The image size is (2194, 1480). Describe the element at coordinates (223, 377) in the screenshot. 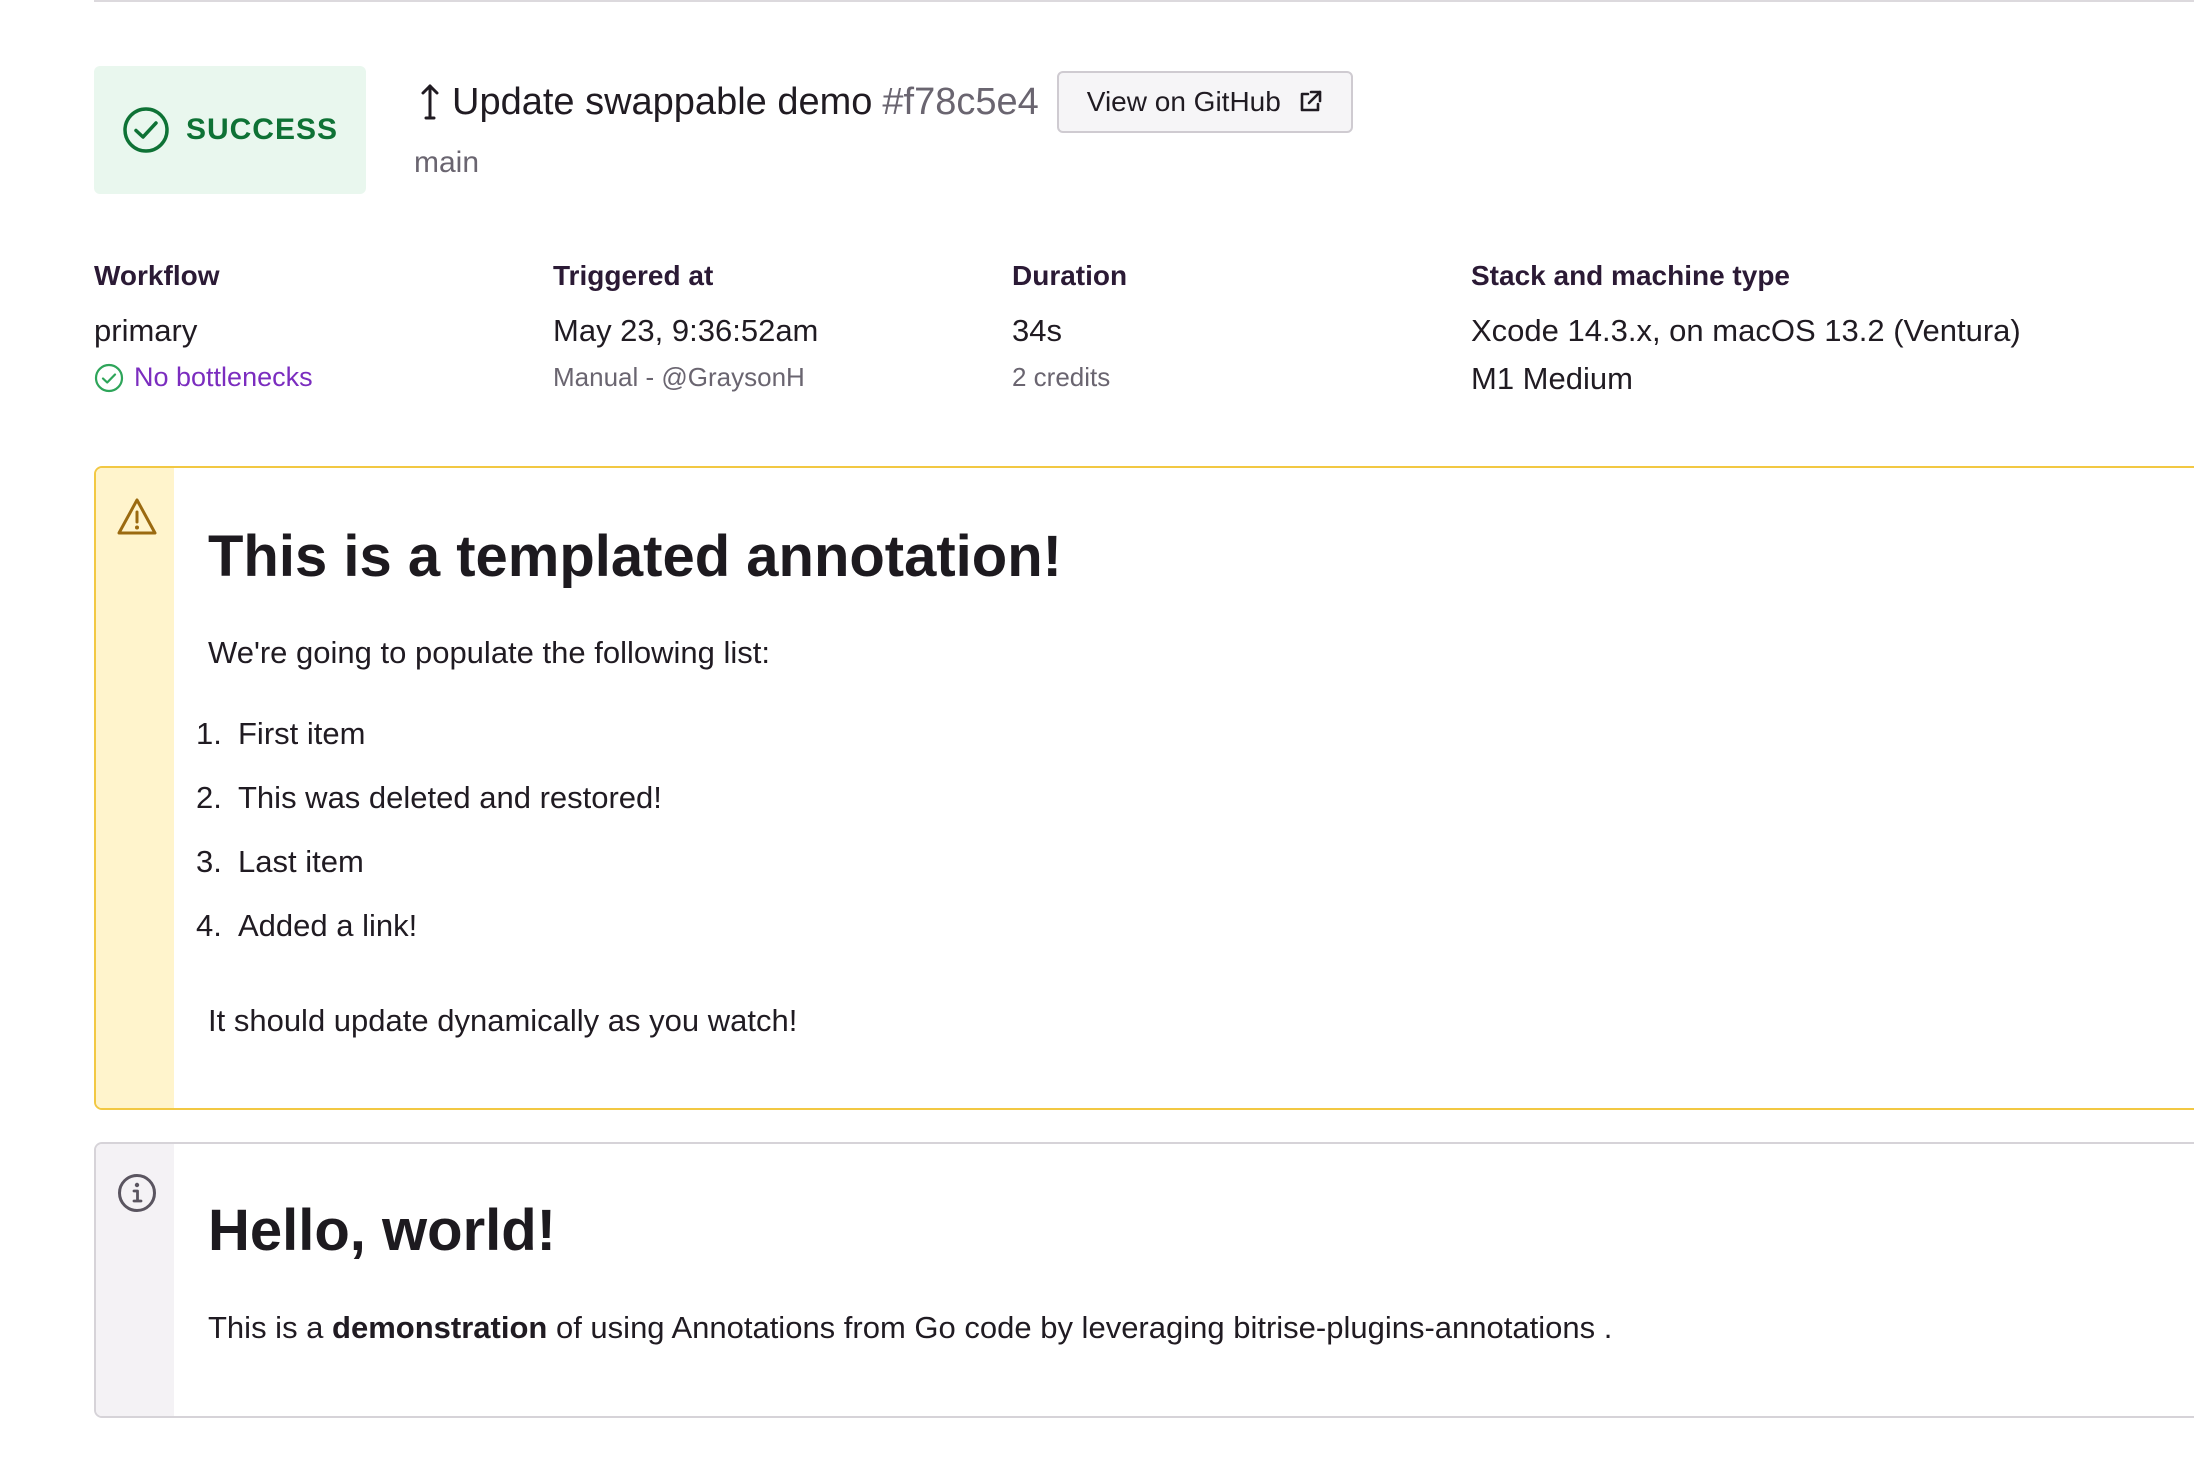

I see `no-bottlenecks-label: No bottlenecks` at that location.